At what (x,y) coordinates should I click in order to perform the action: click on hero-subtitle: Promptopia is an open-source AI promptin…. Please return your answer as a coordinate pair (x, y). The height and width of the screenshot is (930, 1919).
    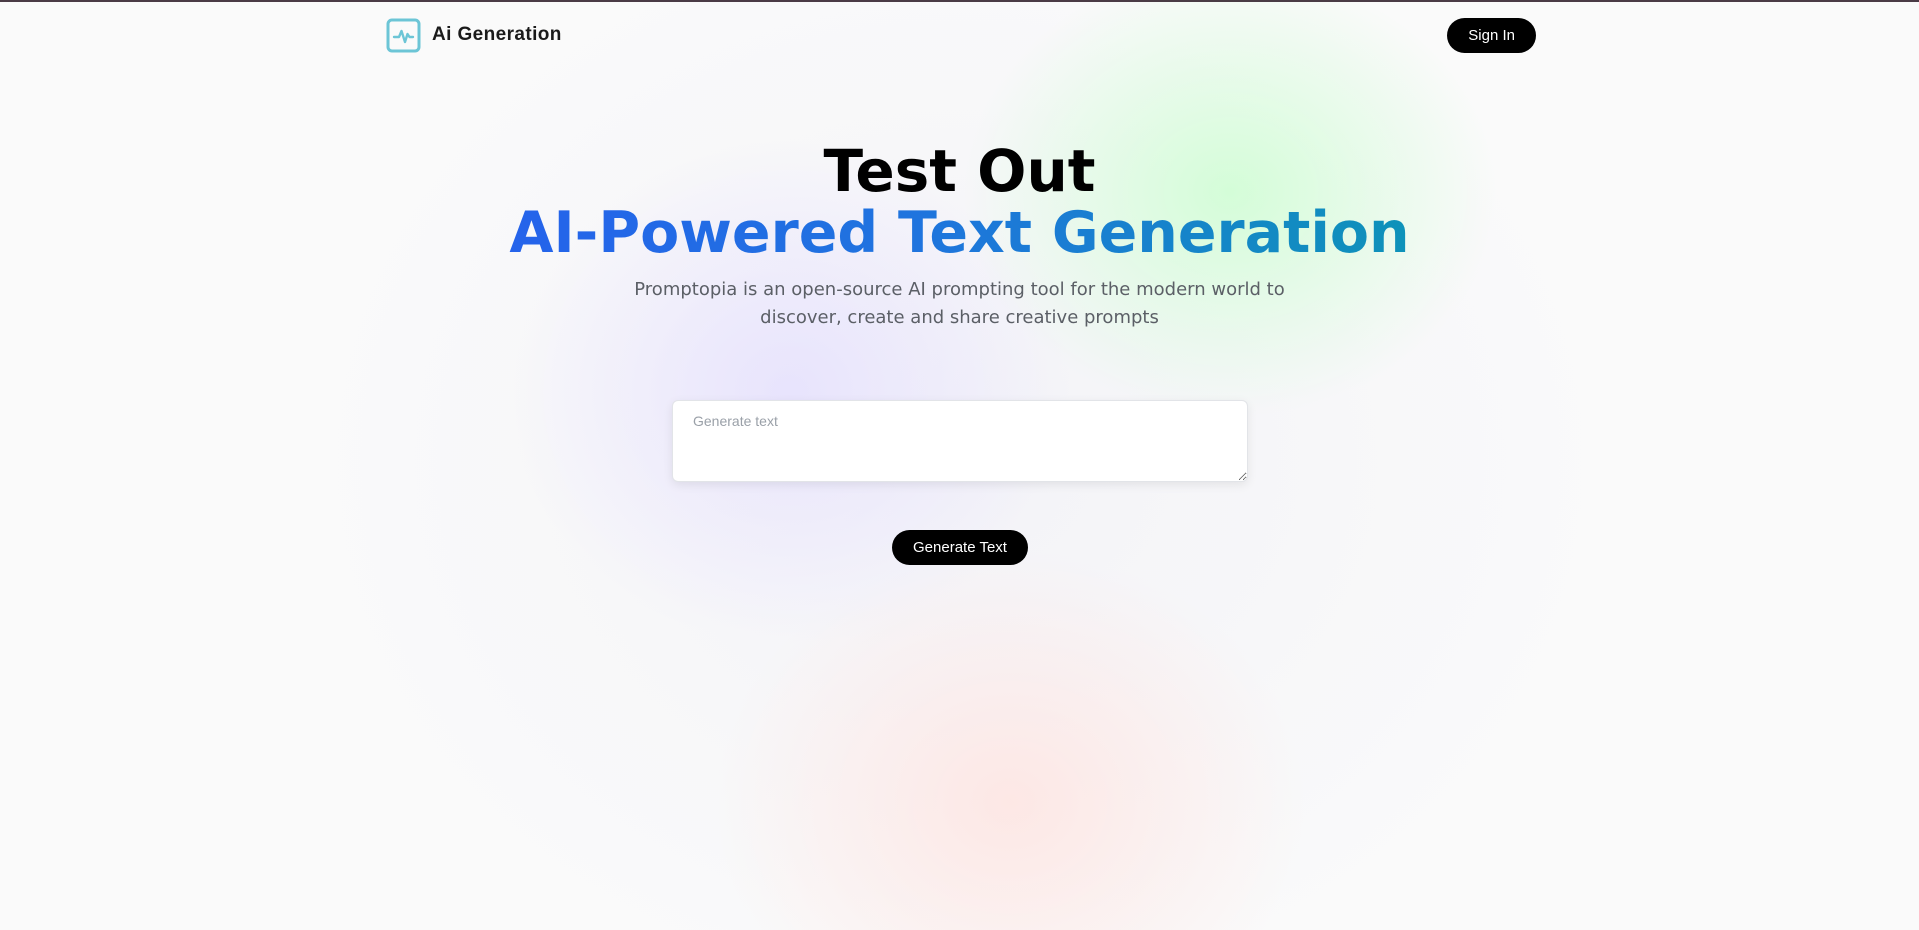
    Looking at the image, I should click on (959, 303).